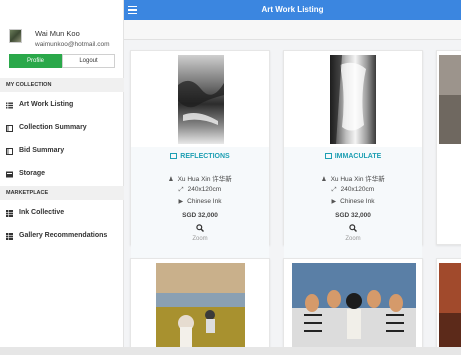 This screenshot has height=355, width=461. Describe the element at coordinates (32, 173) in the screenshot. I see `sidebar-item-label: Storage` at that location.